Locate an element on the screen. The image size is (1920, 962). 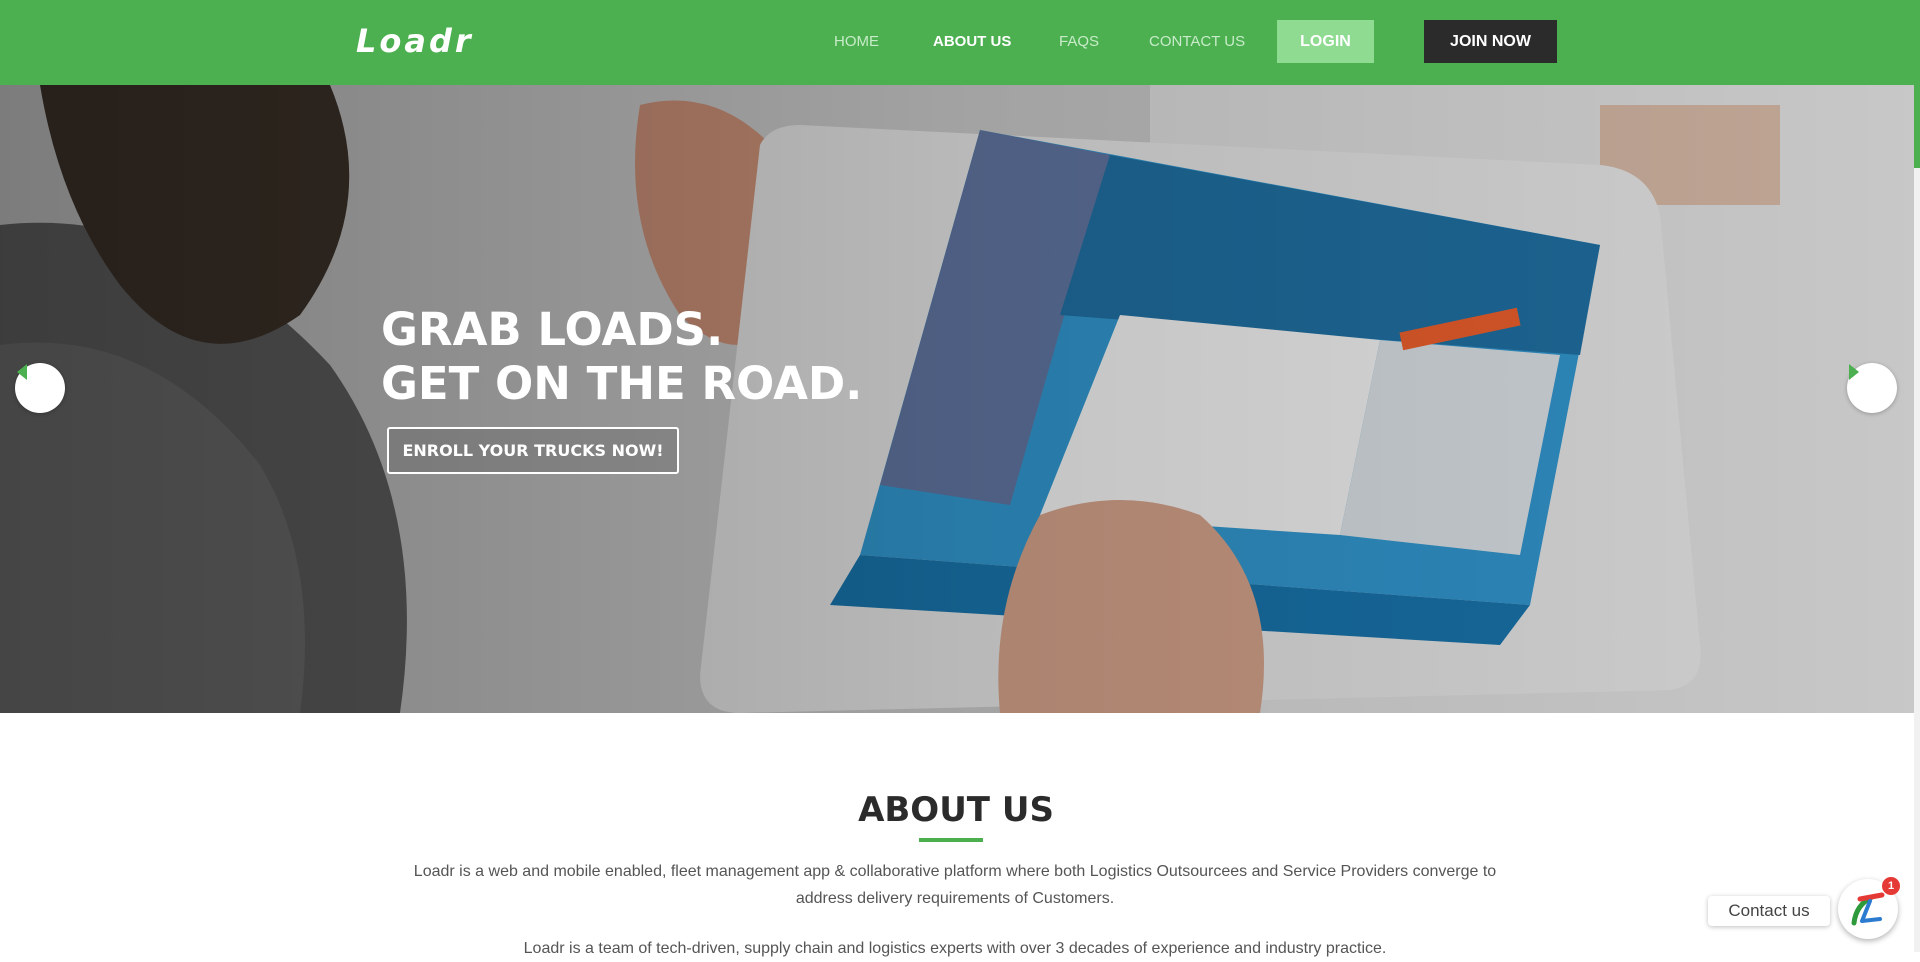
hero-headline-line-1: GRAB LOADS. is located at coordinates (552, 329).